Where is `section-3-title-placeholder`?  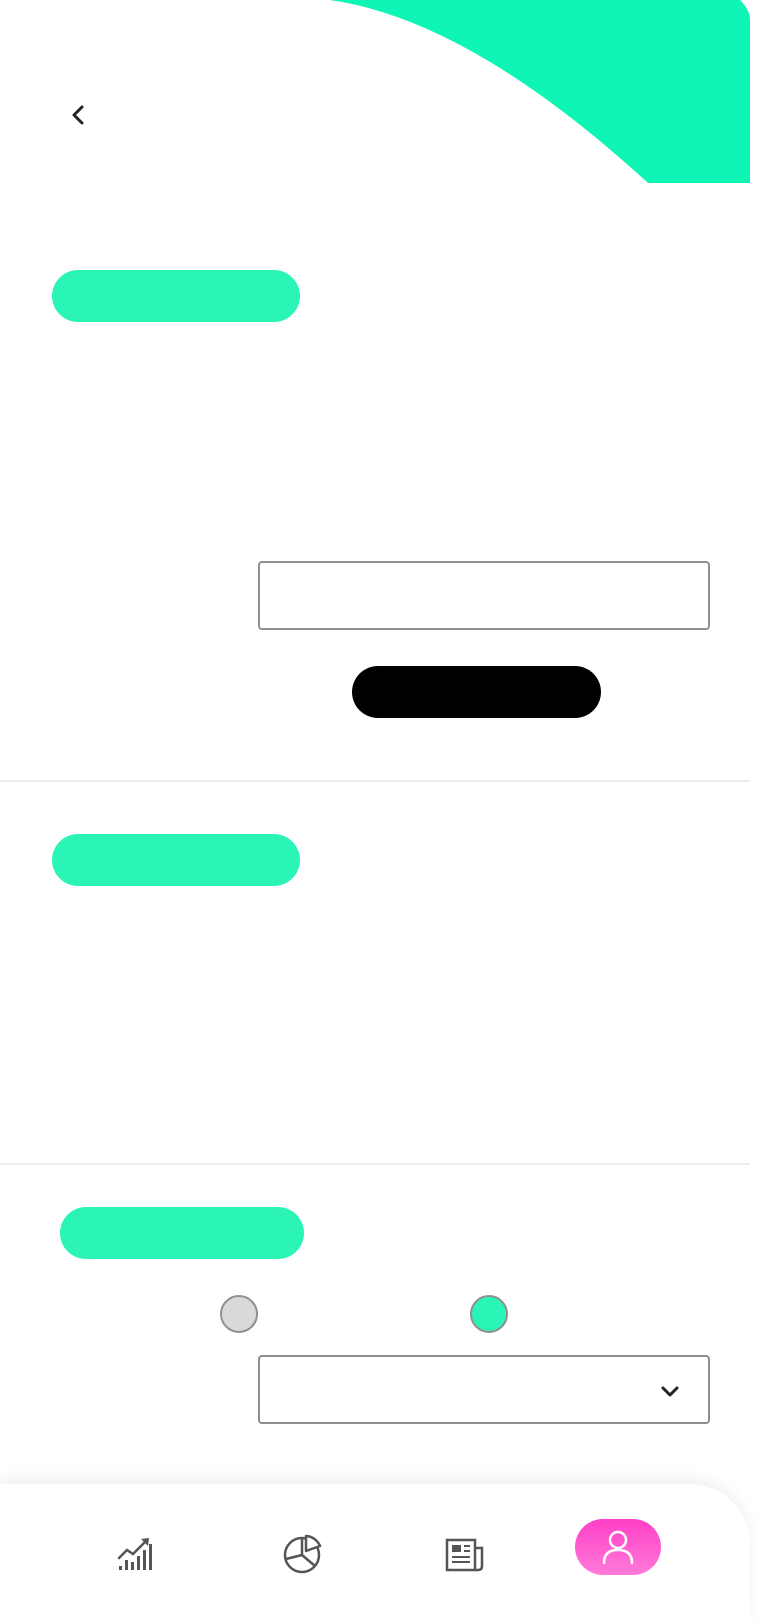
section-3-title-placeholder is located at coordinates (182, 1233).